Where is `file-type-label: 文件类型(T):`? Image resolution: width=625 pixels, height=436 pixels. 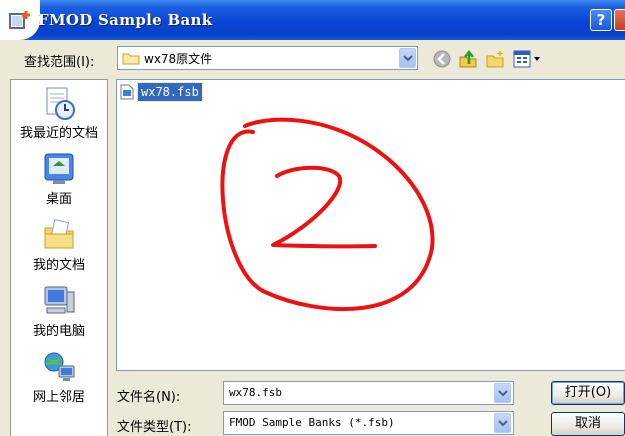
file-type-label: 文件类型(T): is located at coordinates (154, 427).